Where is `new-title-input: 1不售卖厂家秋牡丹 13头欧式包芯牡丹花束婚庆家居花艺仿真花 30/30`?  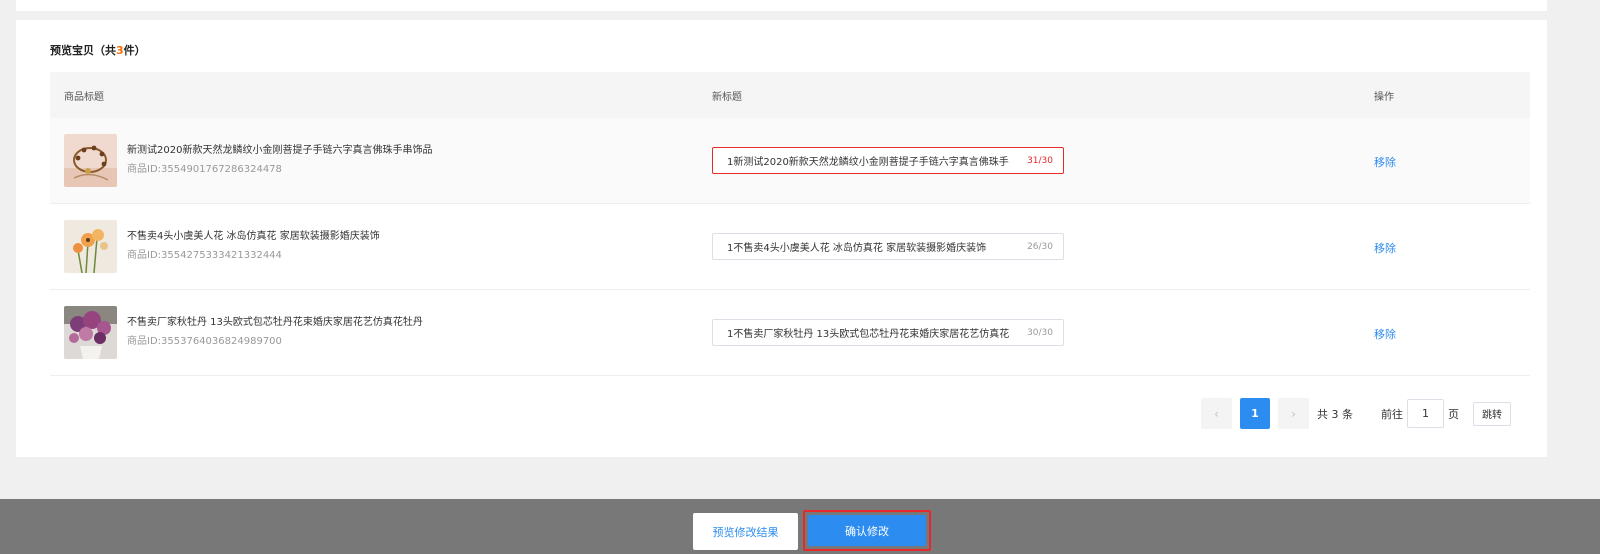
new-title-input: 1不售卖厂家秋牡丹 13头欧式包芯牡丹花束婚庆家居花艺仿真花 30/30 is located at coordinates (888, 332).